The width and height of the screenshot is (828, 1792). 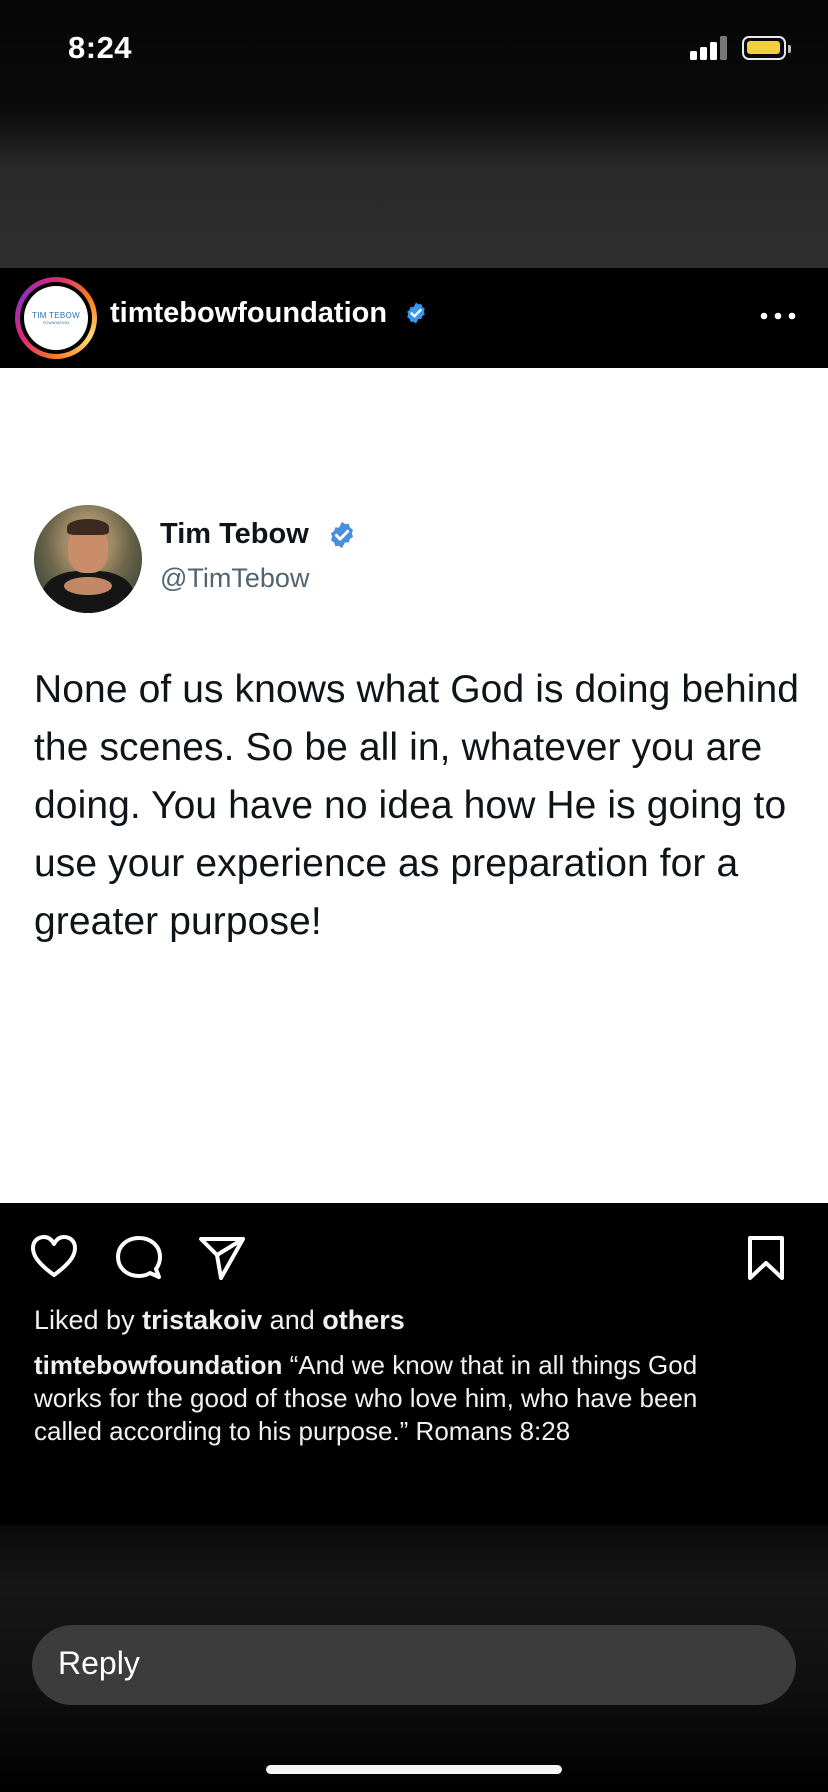 What do you see at coordinates (88, 559) in the screenshot?
I see `tweet-avatar` at bounding box center [88, 559].